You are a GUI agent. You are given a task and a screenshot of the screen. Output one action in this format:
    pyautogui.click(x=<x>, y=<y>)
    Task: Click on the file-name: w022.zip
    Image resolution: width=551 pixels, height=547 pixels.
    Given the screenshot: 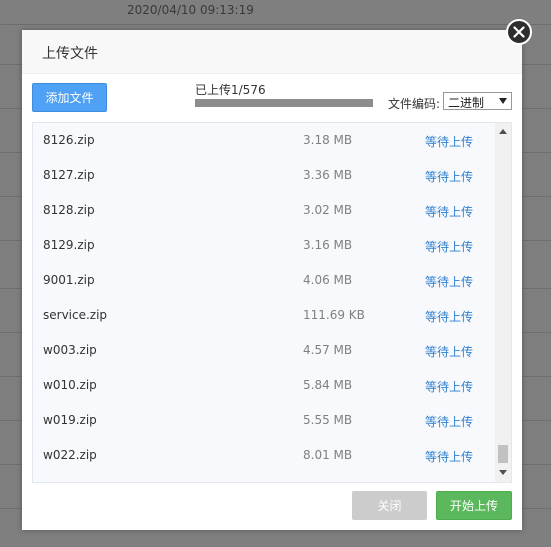 What is the action you would take?
    pyautogui.click(x=70, y=455)
    